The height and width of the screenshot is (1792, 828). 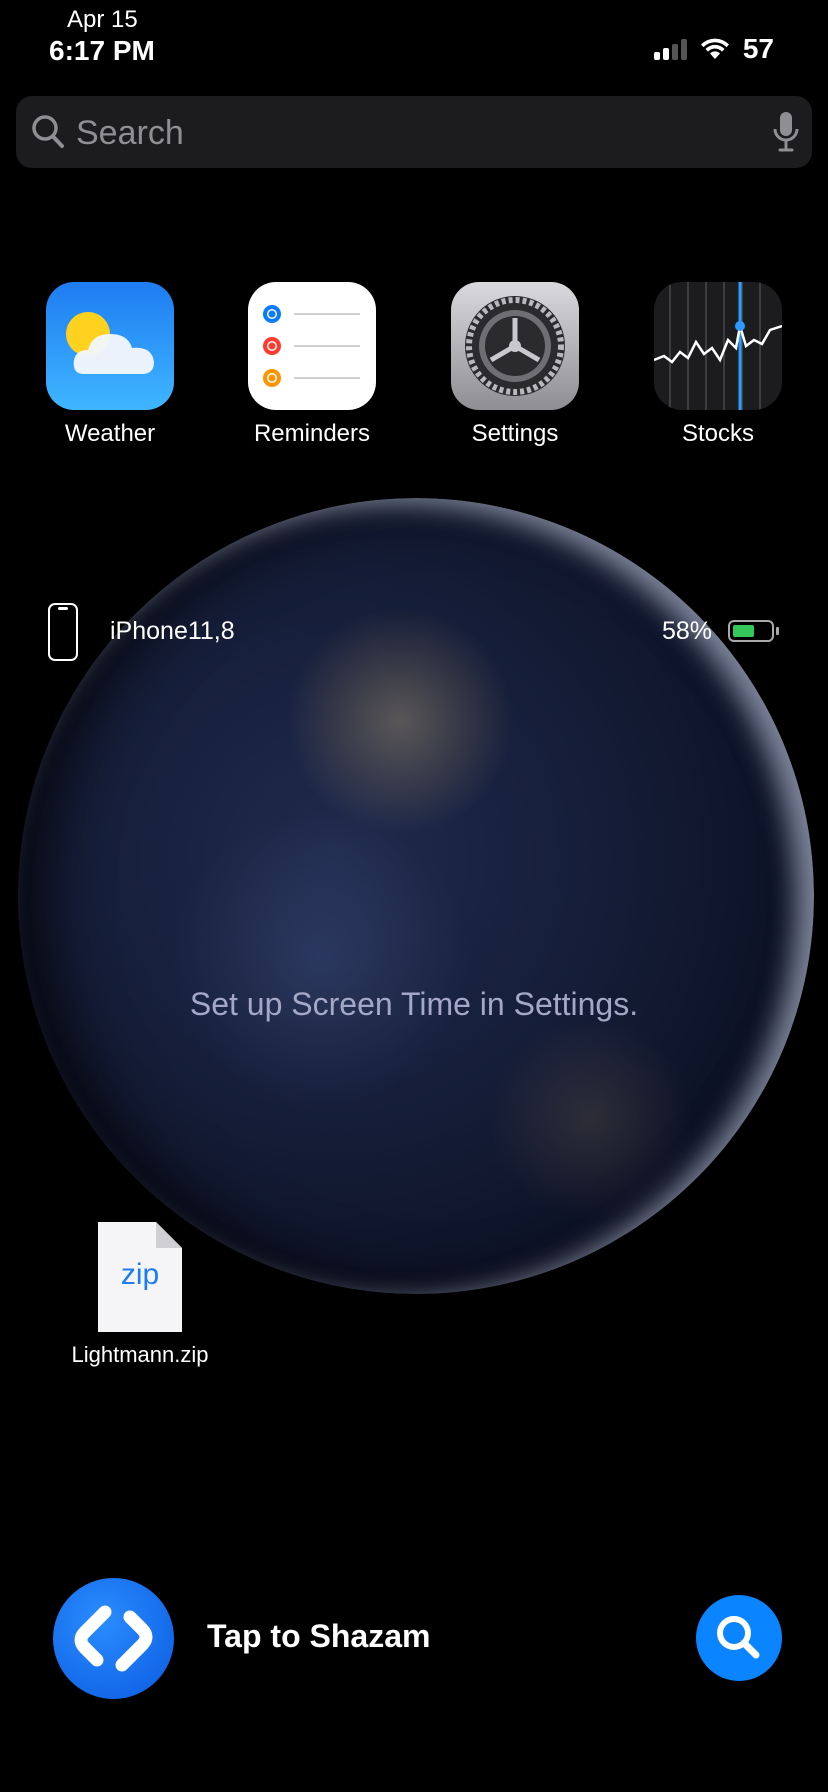 I want to click on app-stocks: Stocks, so click(x=718, y=365).